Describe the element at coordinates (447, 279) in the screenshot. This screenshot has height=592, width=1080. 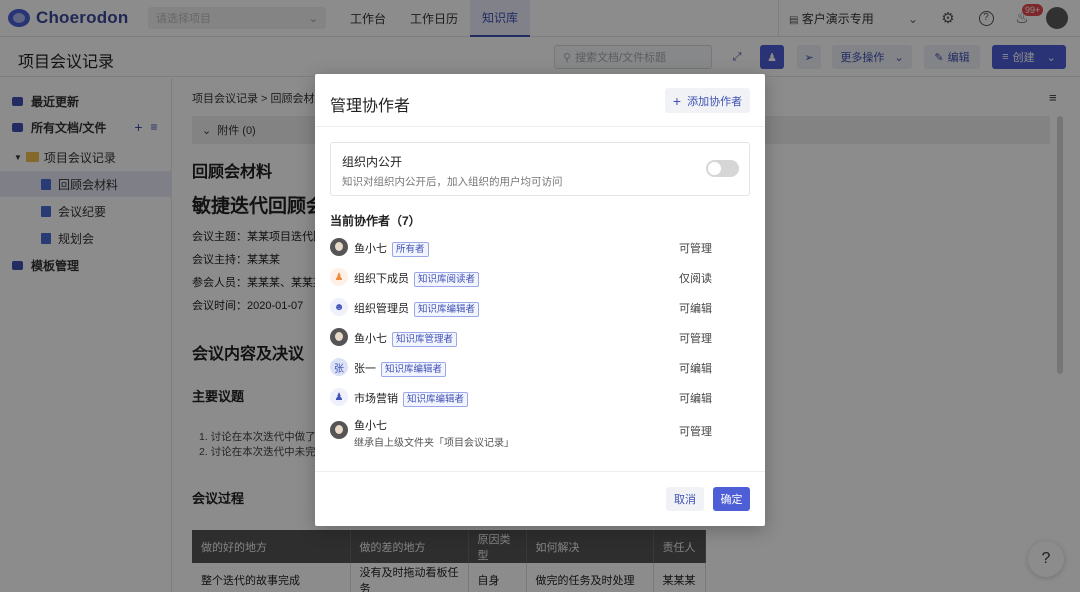
I see `role-tag: 知识库阅读者` at that location.